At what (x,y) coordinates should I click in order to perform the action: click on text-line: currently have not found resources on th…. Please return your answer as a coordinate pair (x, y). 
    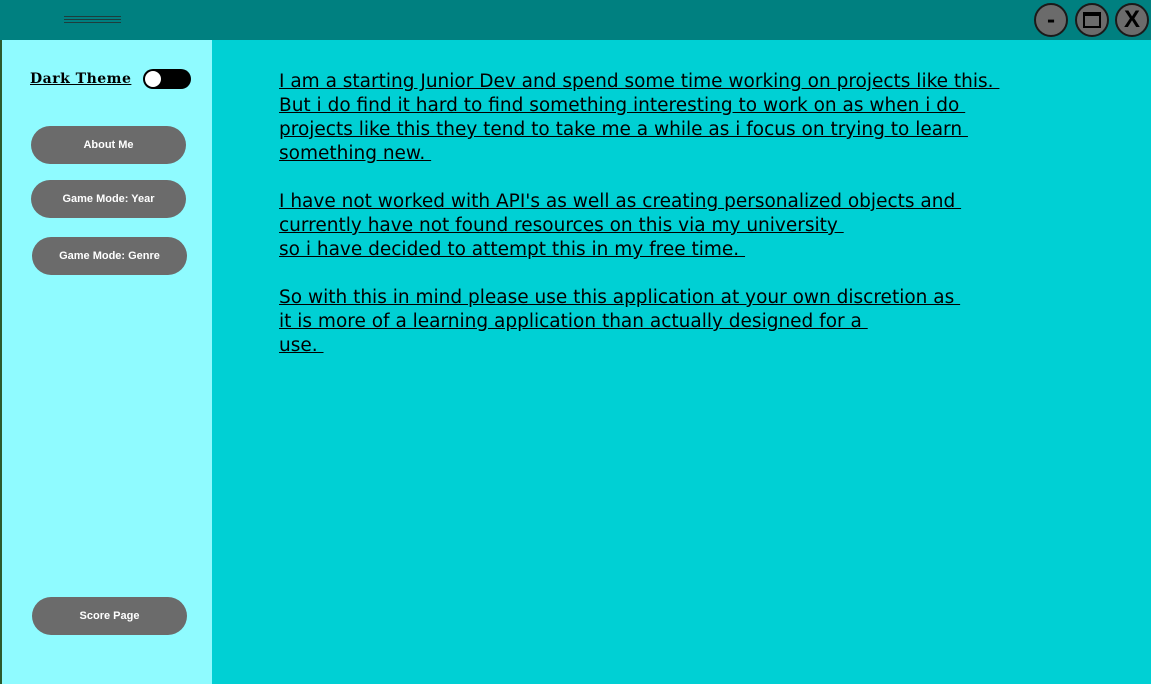
    Looking at the image, I should click on (561, 225).